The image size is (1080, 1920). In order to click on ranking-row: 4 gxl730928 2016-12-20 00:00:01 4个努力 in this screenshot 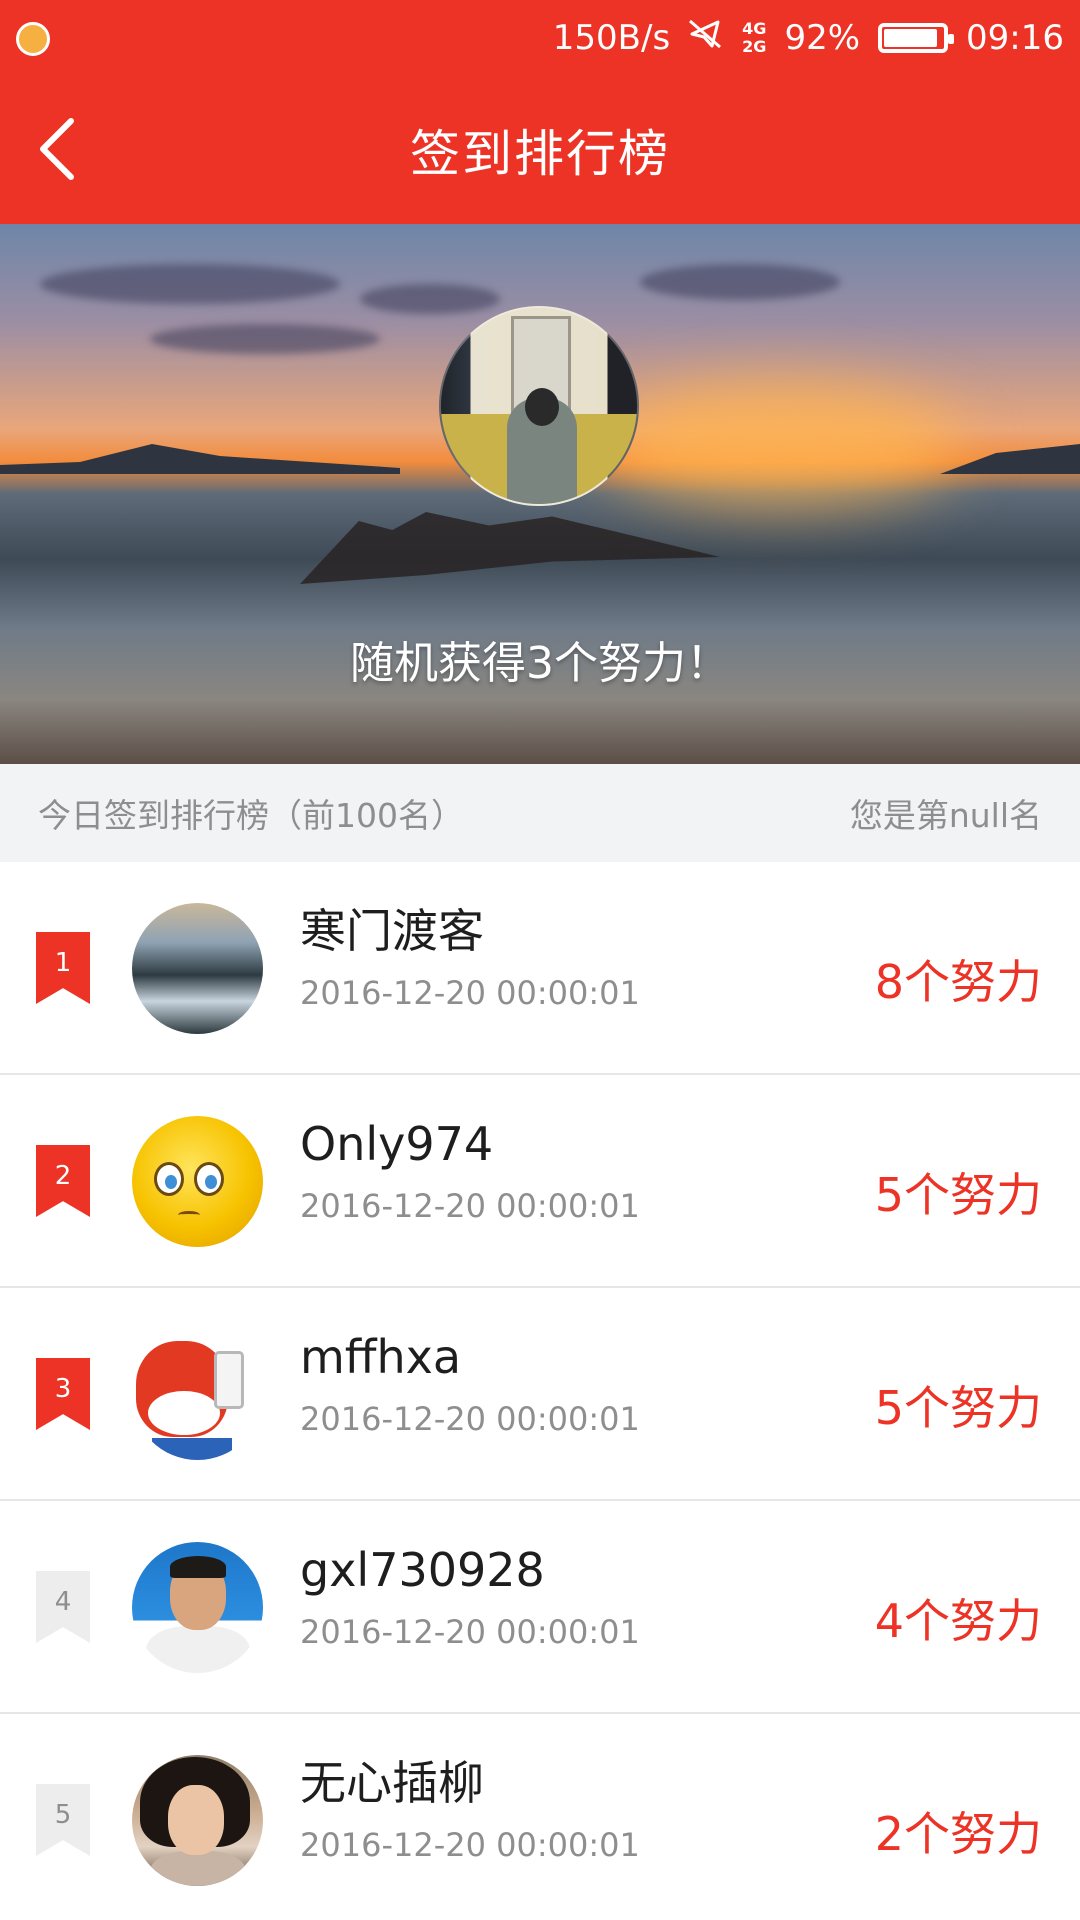, I will do `click(540, 1607)`.